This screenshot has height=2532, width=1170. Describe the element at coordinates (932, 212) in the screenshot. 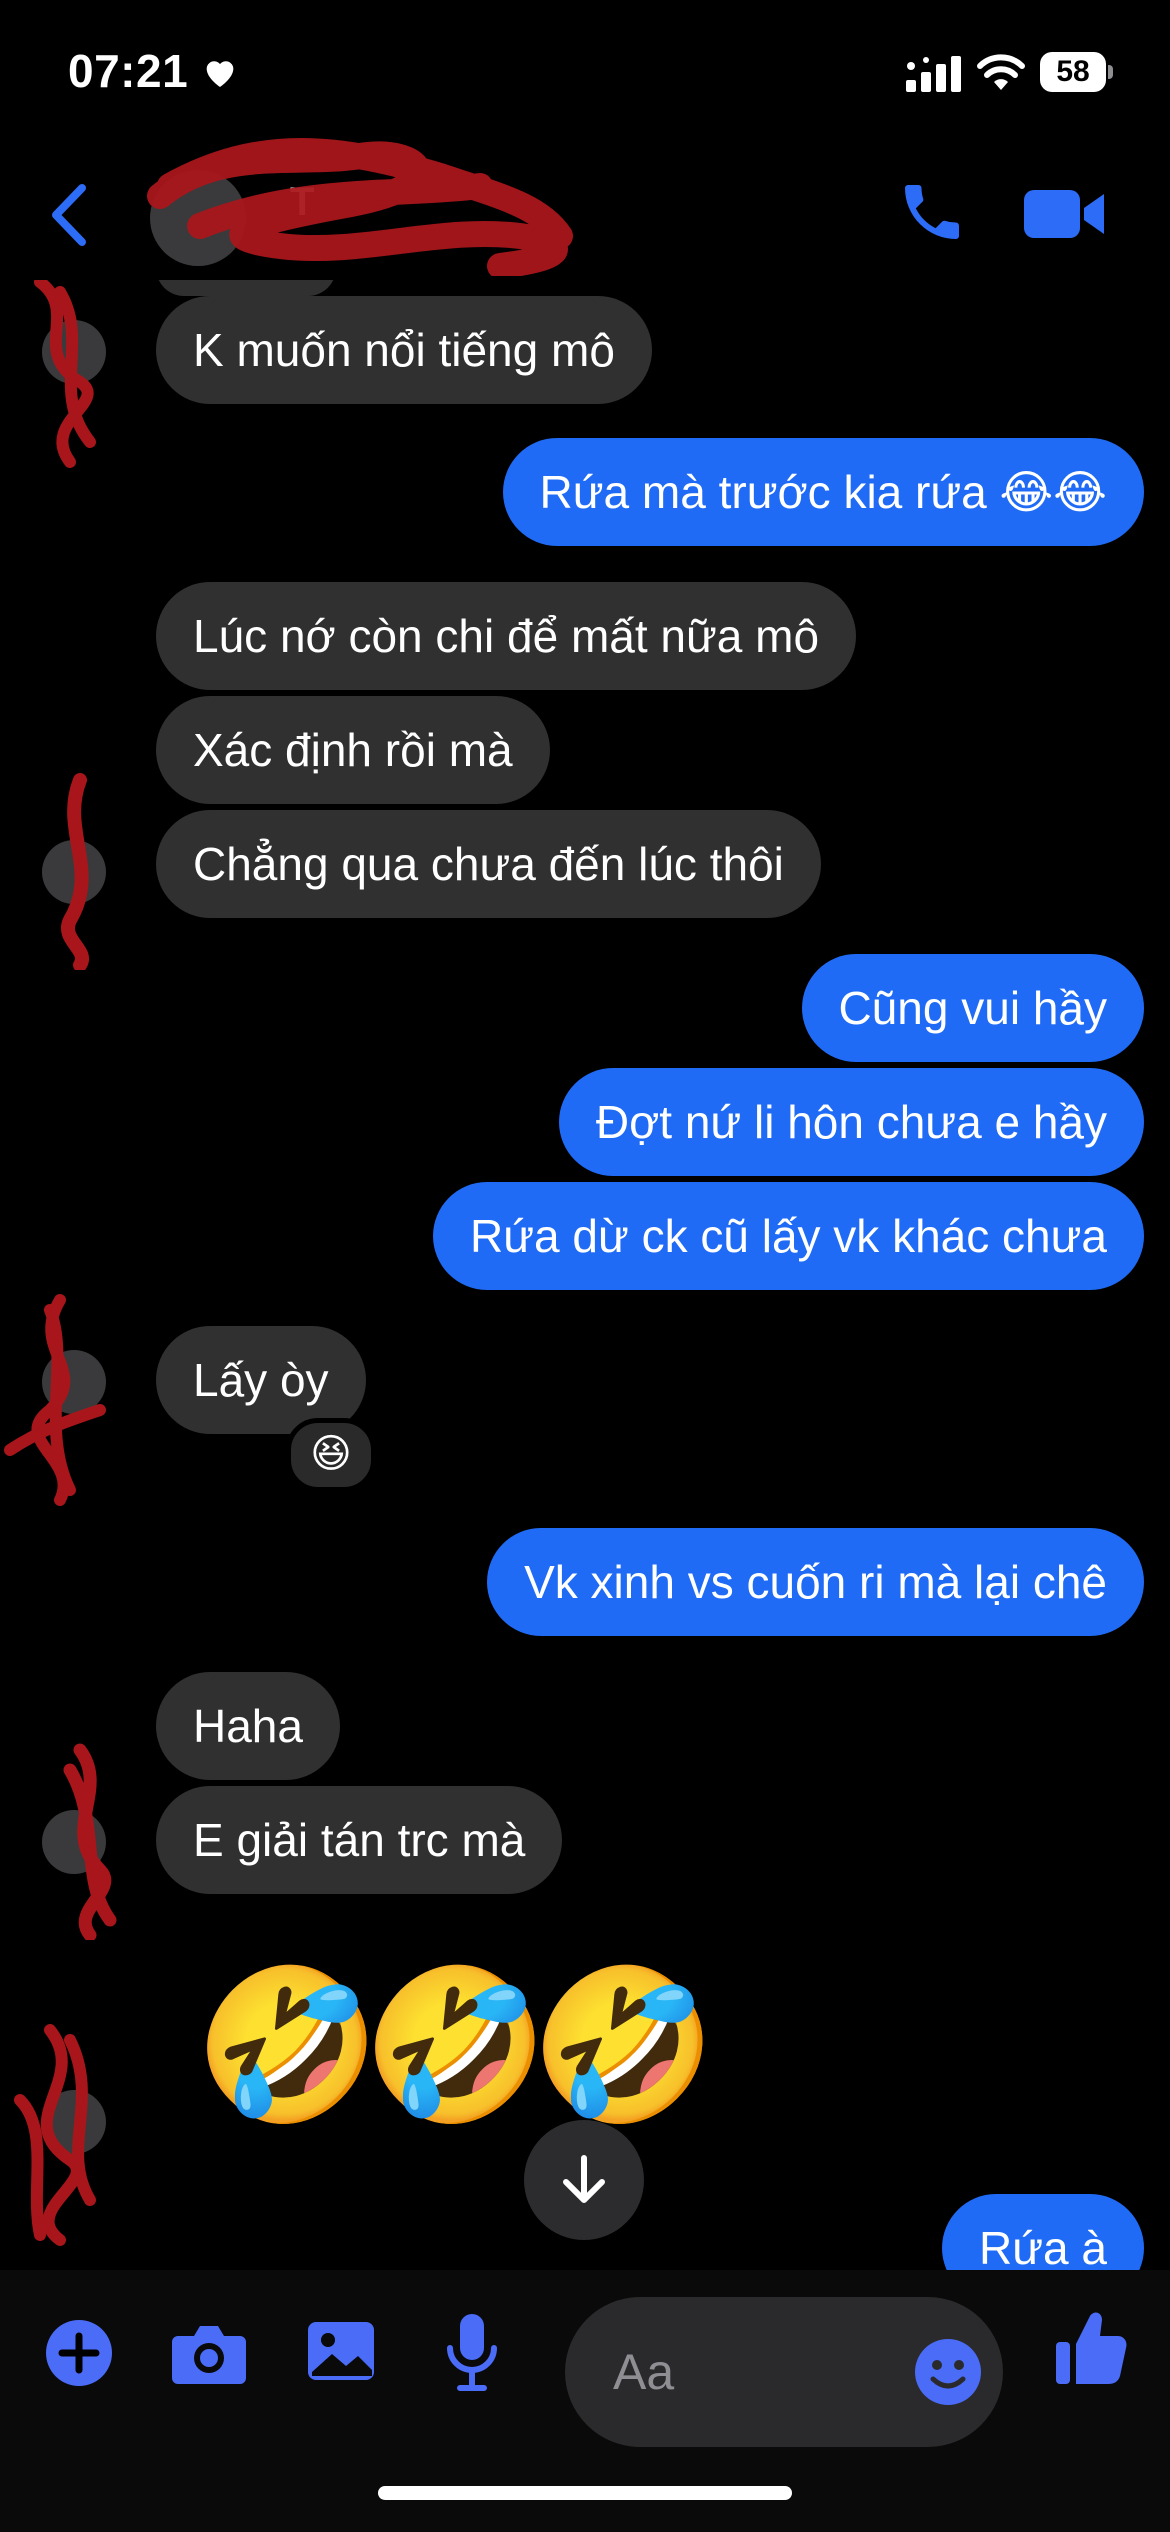

I see `phone-icon` at that location.